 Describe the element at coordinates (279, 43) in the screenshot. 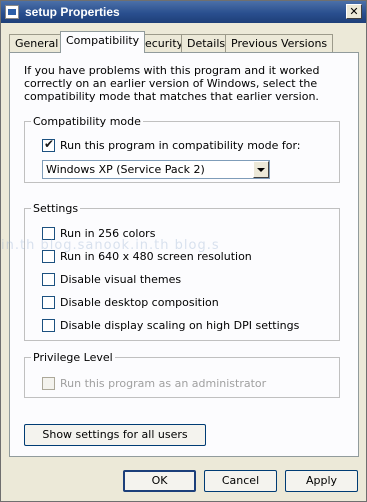

I see `tab-previous-versions: Previous Versions` at that location.